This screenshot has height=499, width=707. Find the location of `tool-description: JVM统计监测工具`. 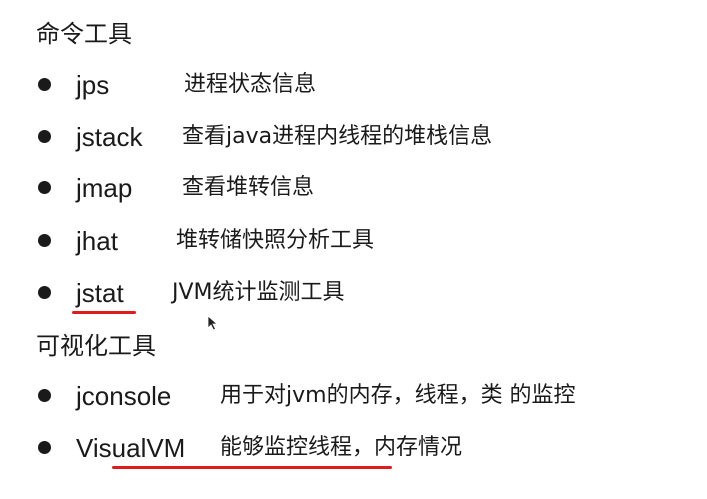

tool-description: JVM统计监测工具 is located at coordinates (258, 292).